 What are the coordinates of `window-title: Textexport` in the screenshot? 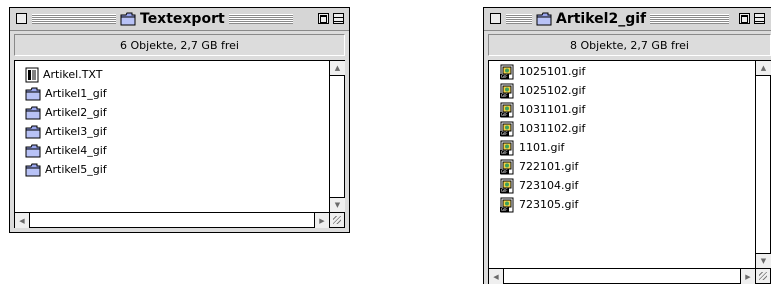 It's located at (172, 19).